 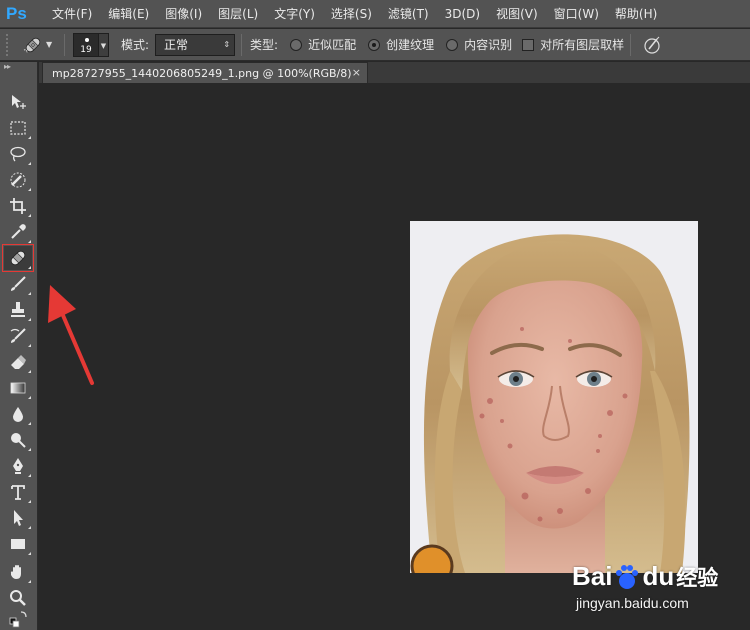 I want to click on watermark-url: jingyan.baidu.com, so click(x=632, y=603).